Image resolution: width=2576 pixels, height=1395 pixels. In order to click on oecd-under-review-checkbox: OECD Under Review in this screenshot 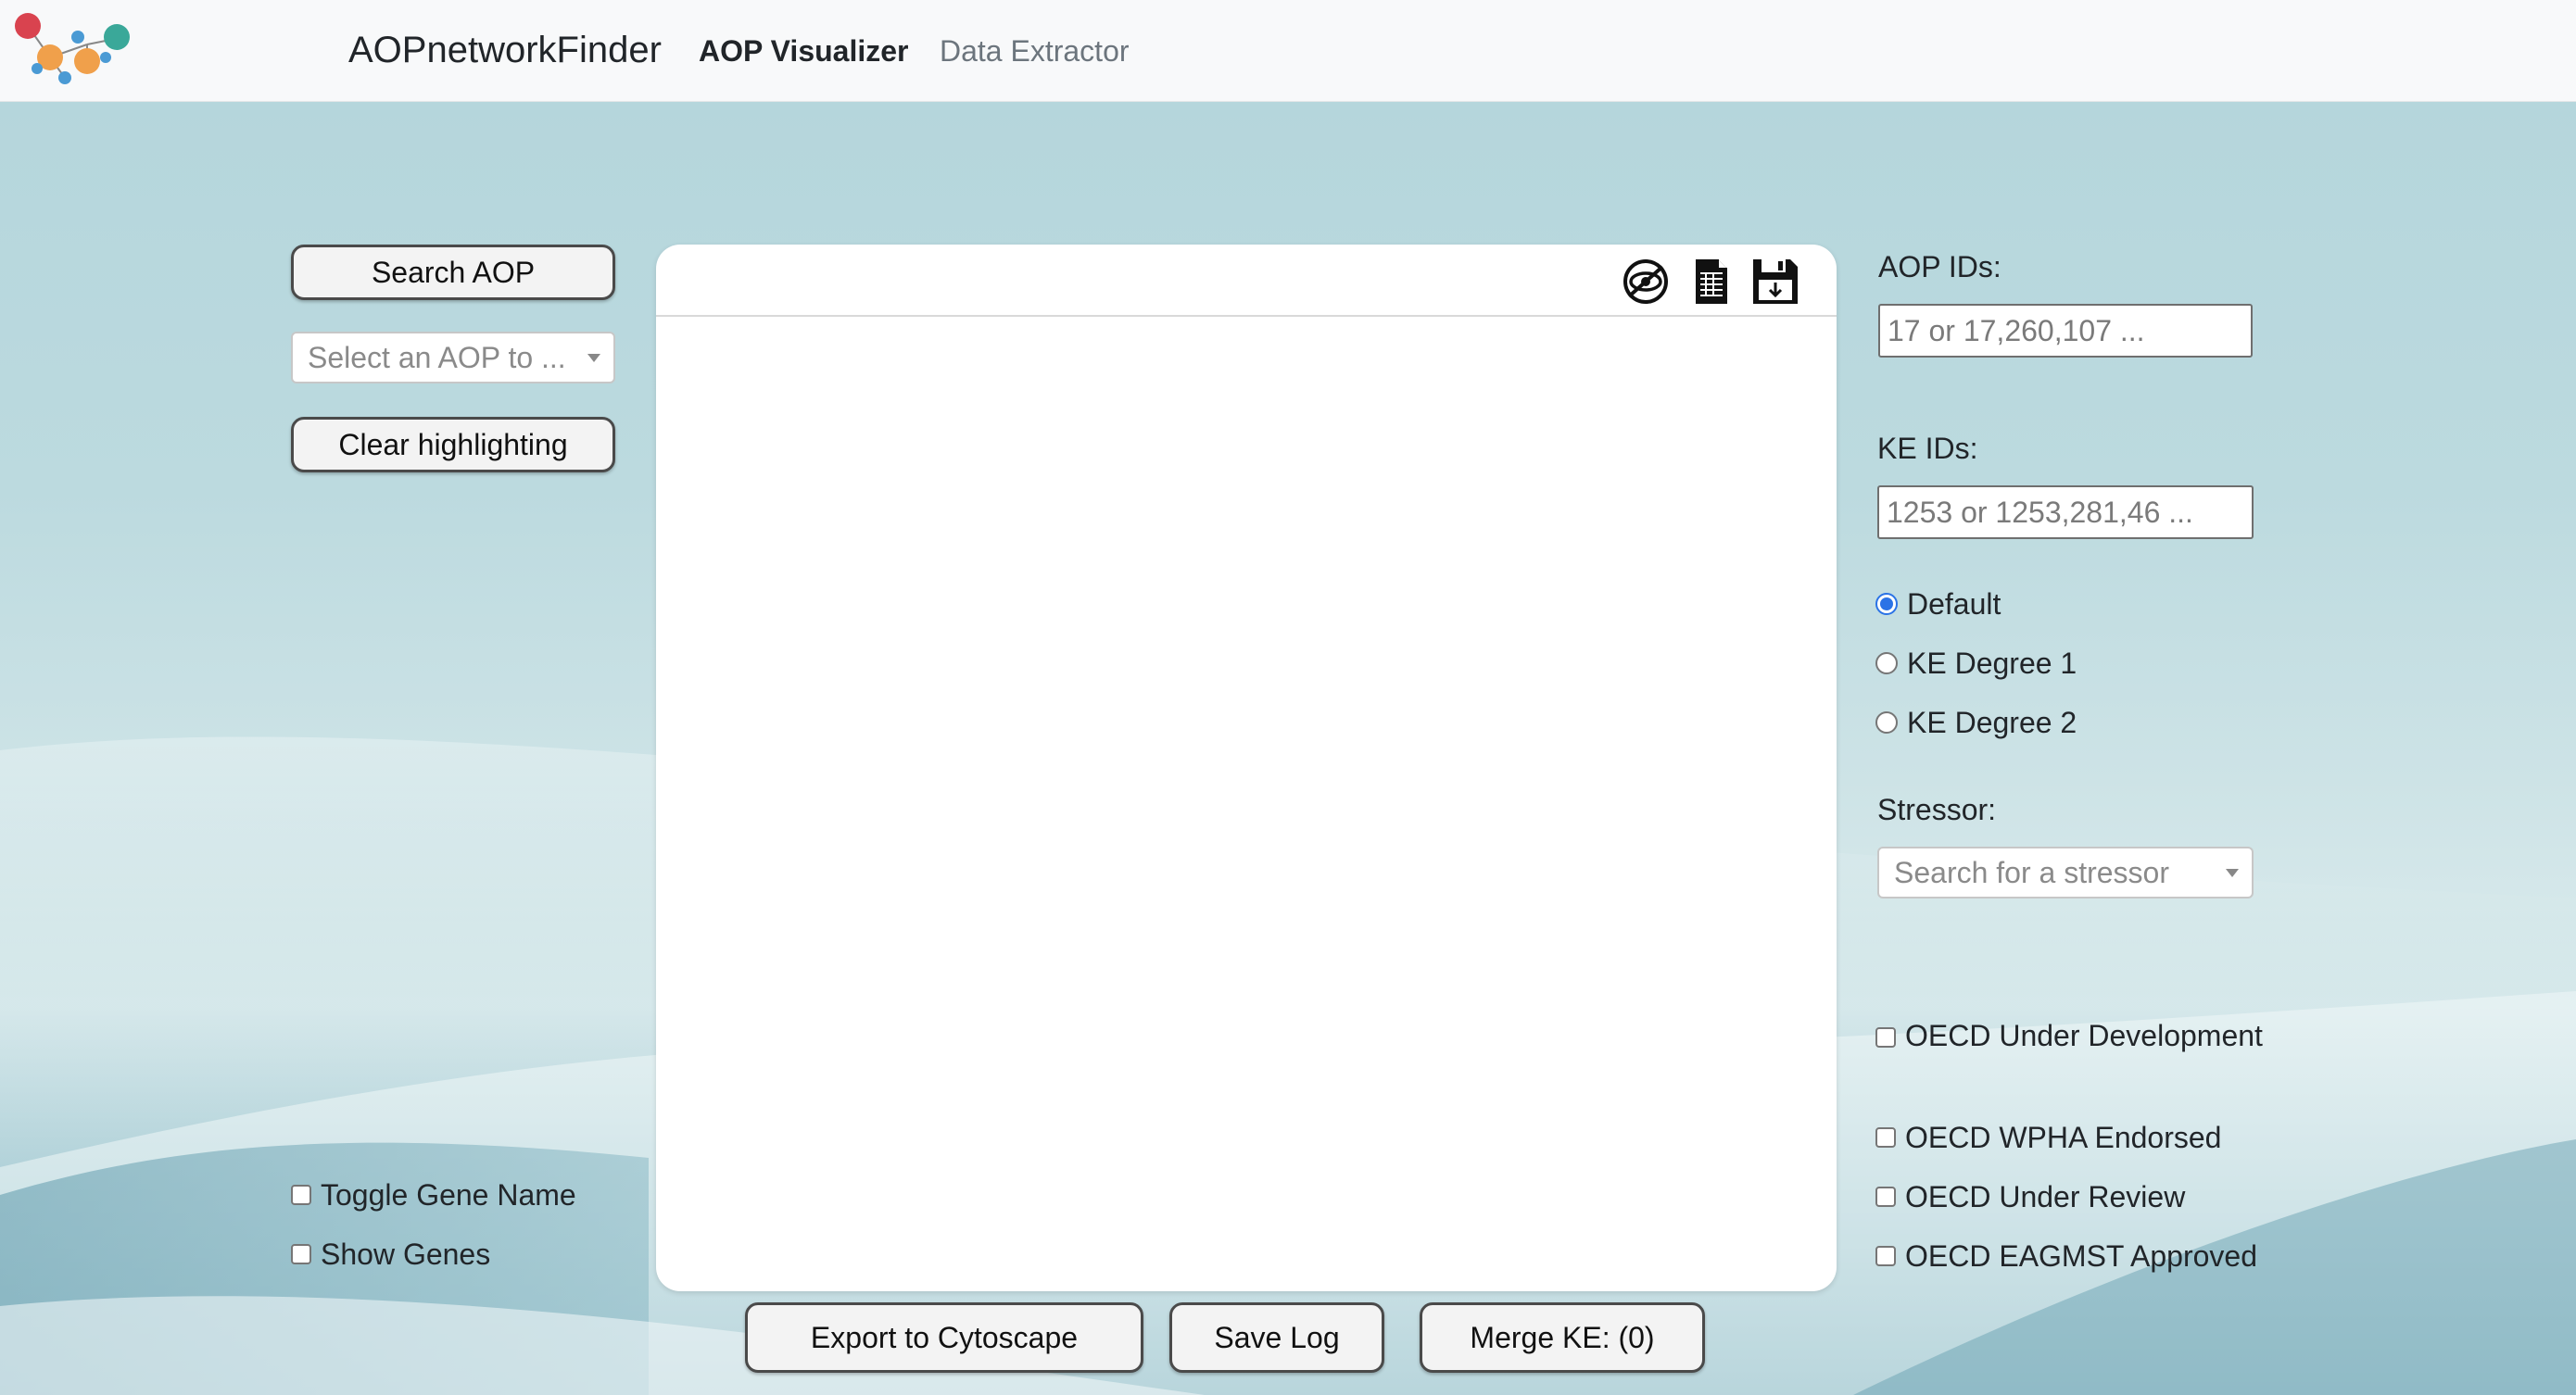, I will do `click(2030, 1196)`.